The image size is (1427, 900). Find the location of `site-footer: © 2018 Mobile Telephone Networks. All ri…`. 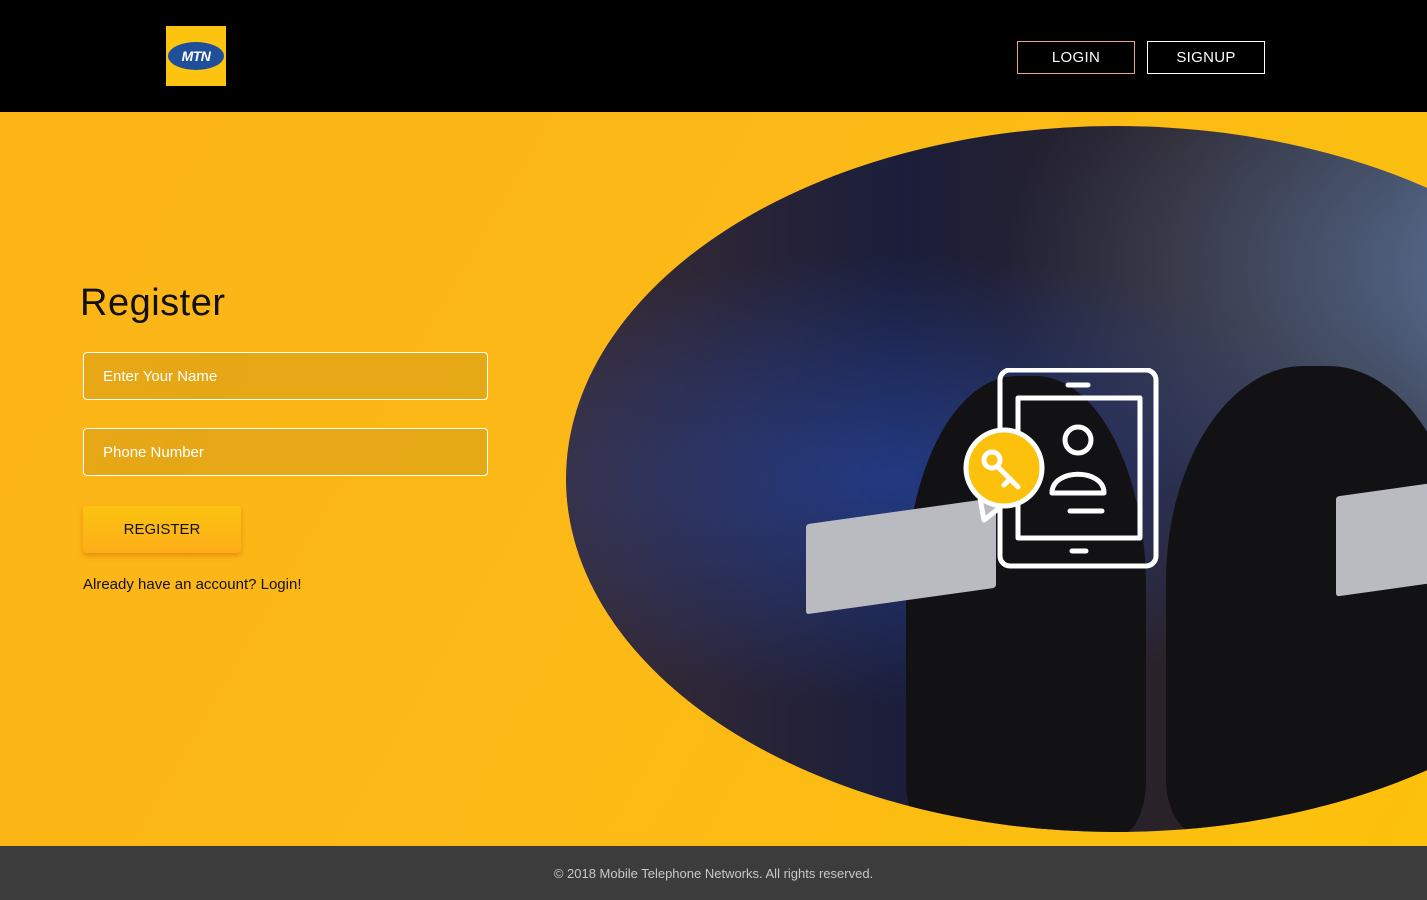

site-footer: © 2018 Mobile Telephone Networks. All ri… is located at coordinates (713, 873).